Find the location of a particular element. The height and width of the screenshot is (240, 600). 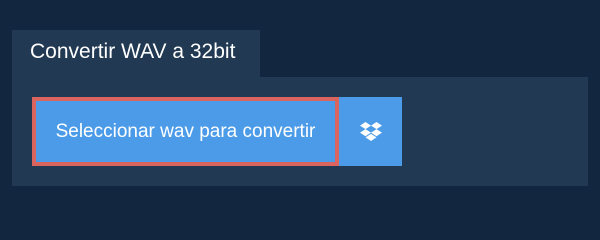

dropbox-button is located at coordinates (370, 131).